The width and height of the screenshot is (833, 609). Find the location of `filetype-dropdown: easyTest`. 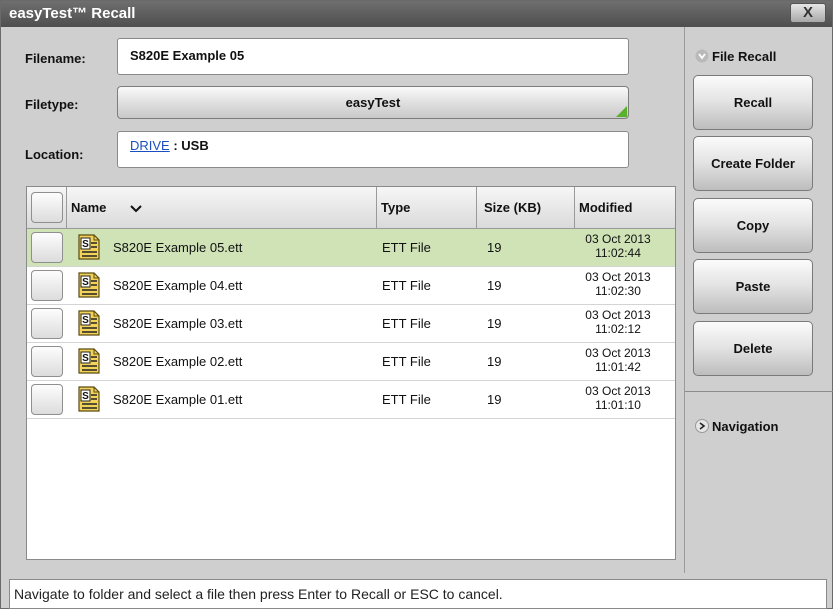

filetype-dropdown: easyTest is located at coordinates (373, 102).